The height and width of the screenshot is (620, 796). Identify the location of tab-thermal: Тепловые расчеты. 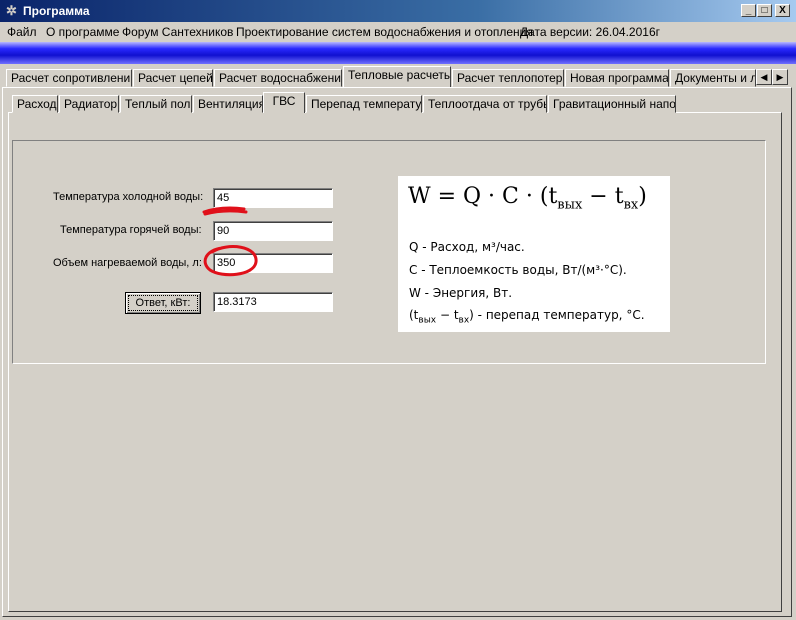
(397, 76).